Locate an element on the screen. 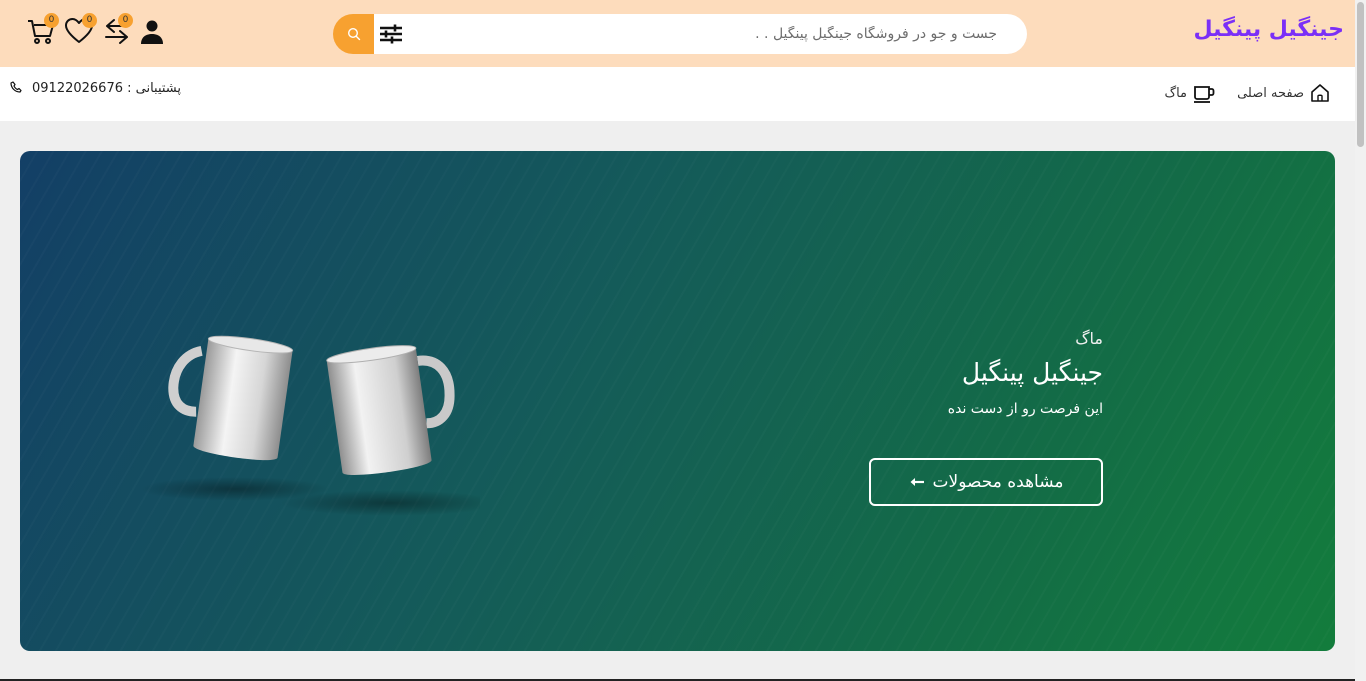 This screenshot has width=1366, height=681. compare-button: 0 is located at coordinates (117, 29).